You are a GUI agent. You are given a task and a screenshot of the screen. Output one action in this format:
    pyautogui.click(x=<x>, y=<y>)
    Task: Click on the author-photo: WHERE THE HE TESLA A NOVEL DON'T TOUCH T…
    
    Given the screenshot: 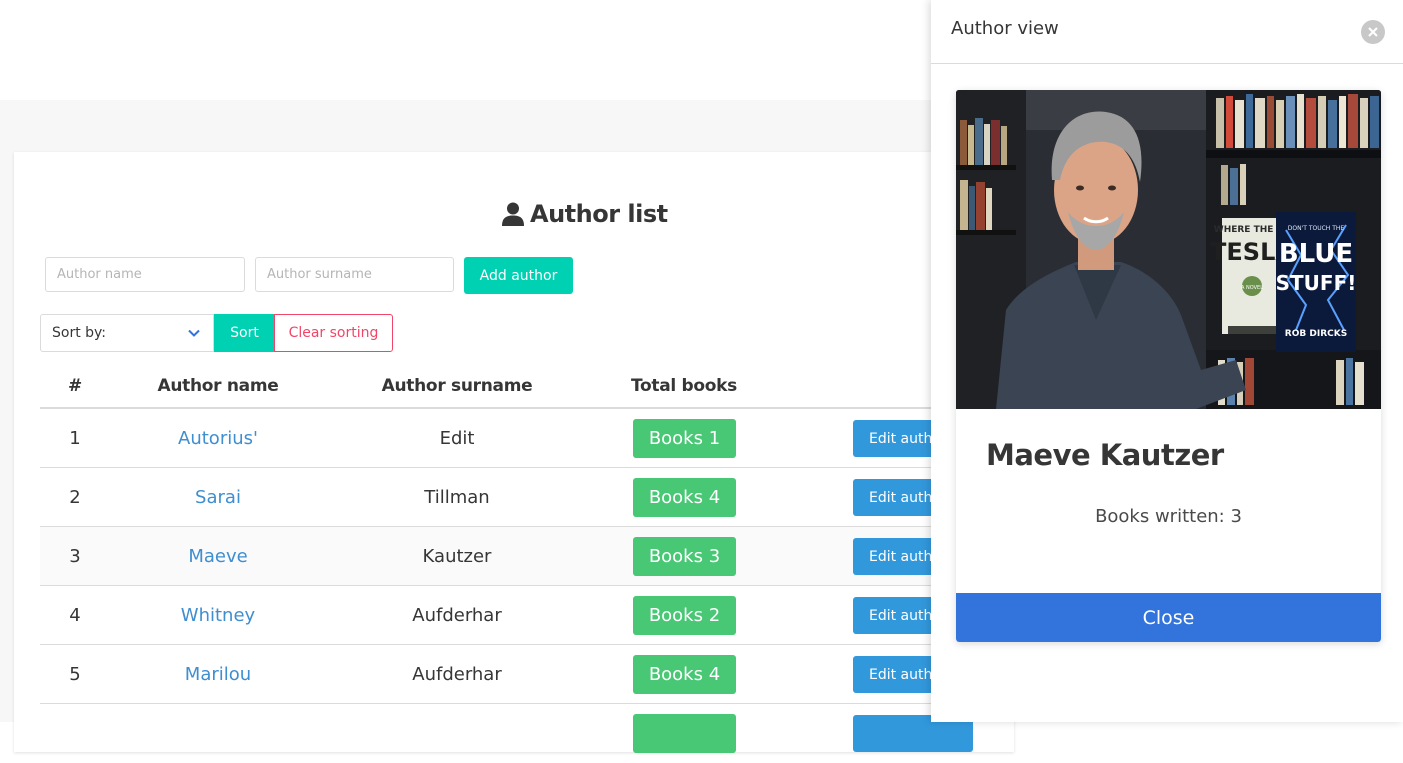 What is the action you would take?
    pyautogui.click(x=1168, y=249)
    